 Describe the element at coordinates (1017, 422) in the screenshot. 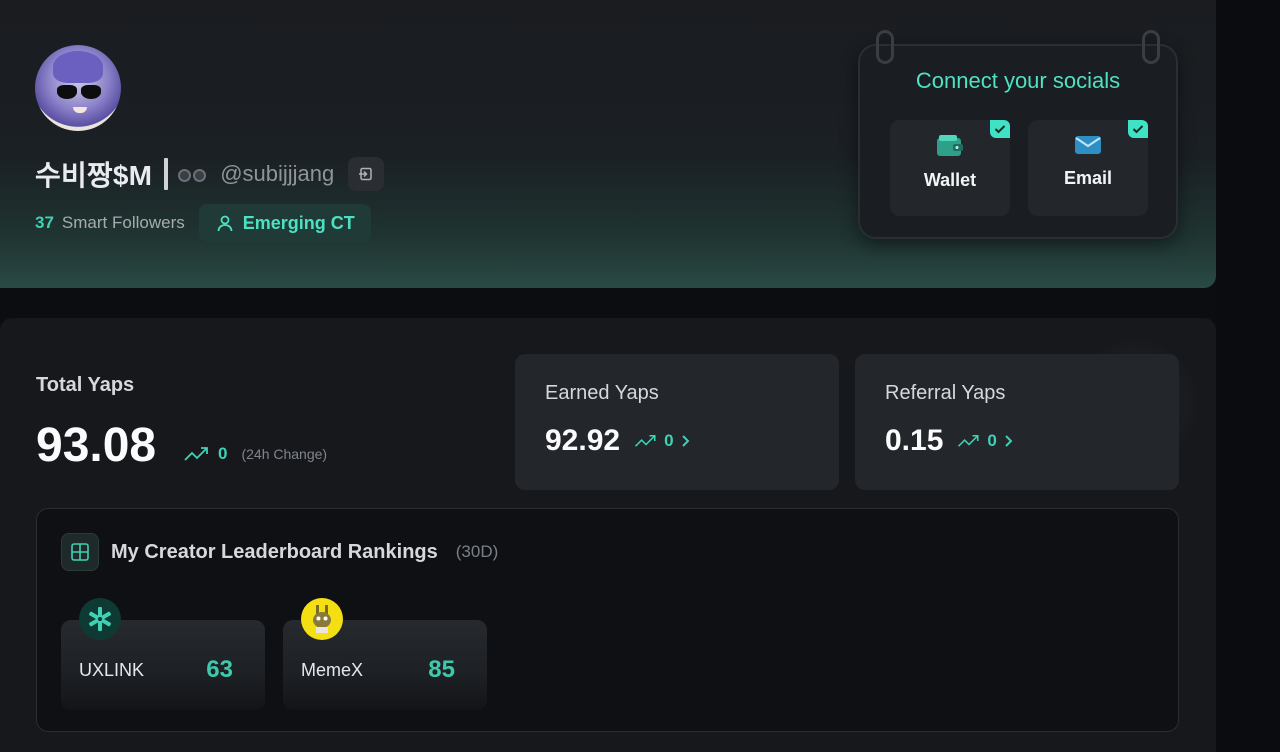

I see `referral-yaps-card: Referral Yaps 0.15 0` at that location.